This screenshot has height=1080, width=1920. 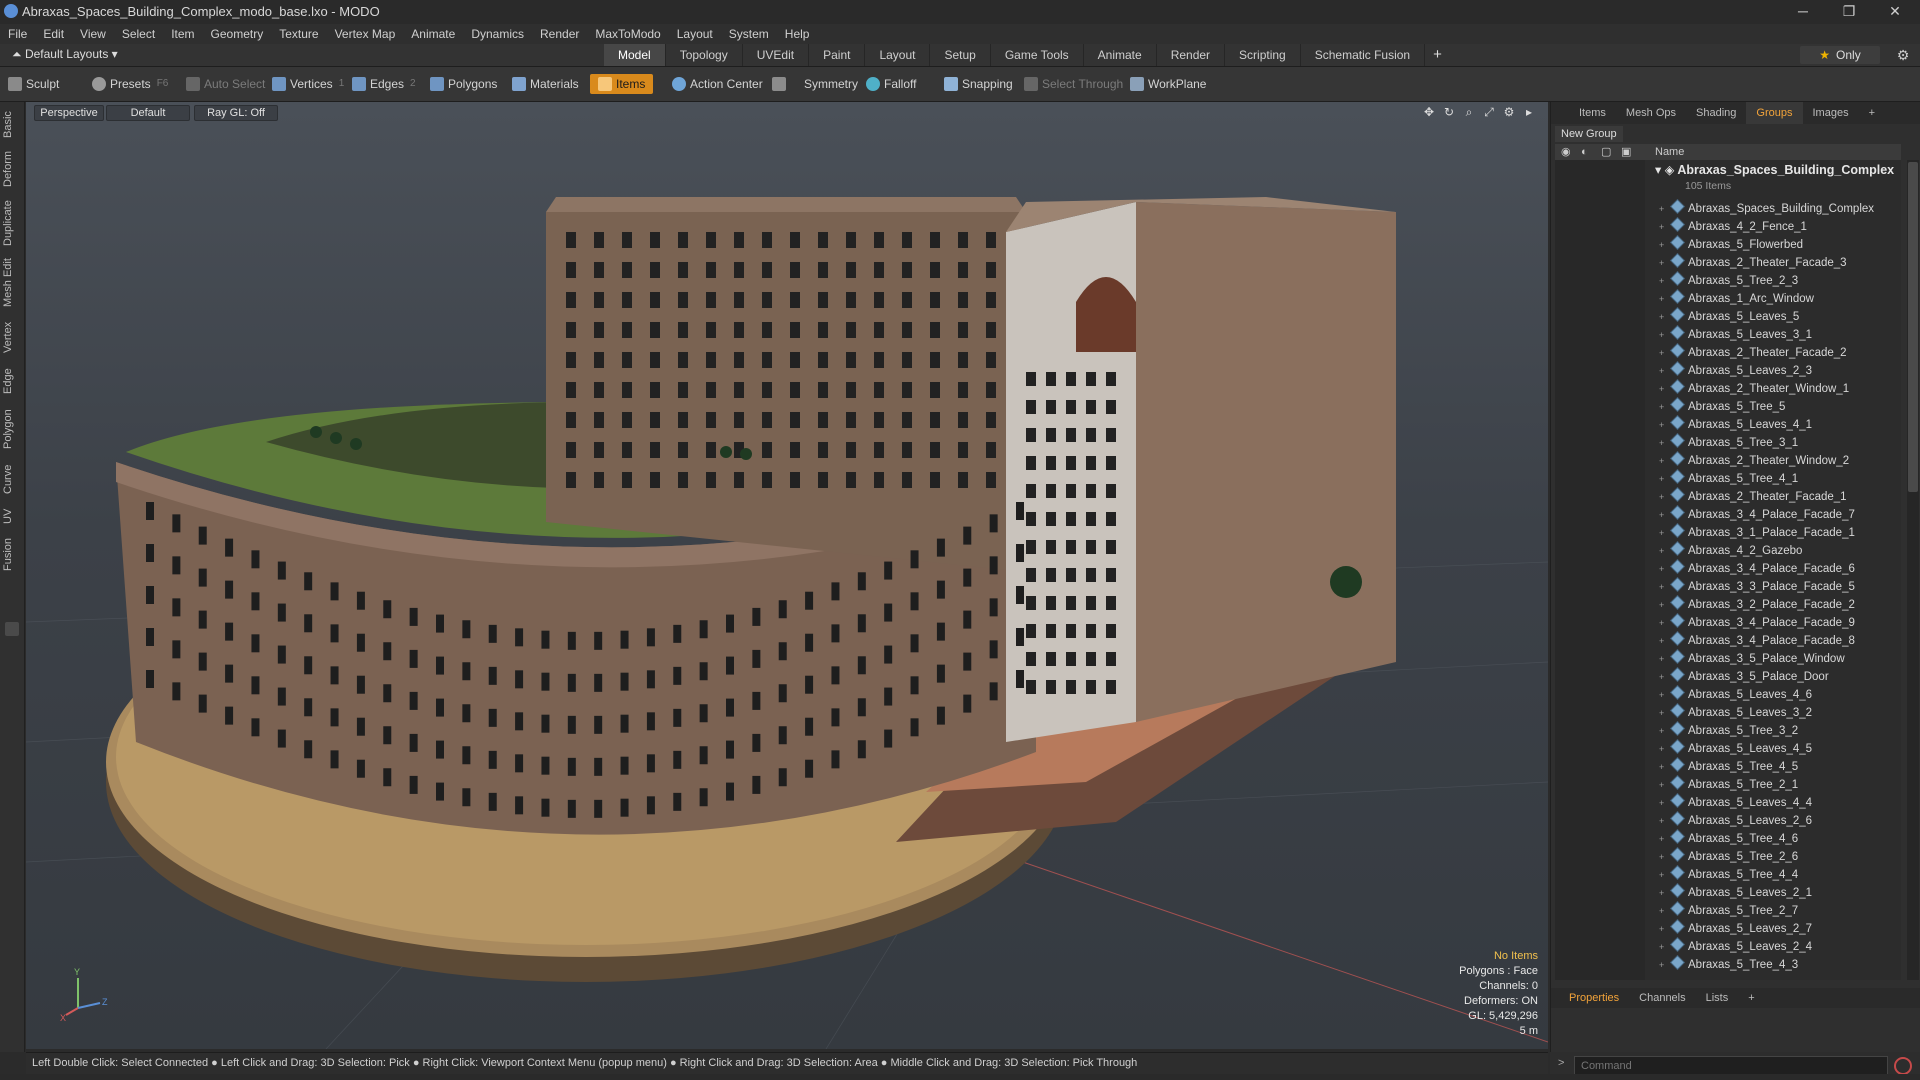 What do you see at coordinates (1735, 370) in the screenshot?
I see `list-item: + Abraxas_5_Leaves_2_3` at bounding box center [1735, 370].